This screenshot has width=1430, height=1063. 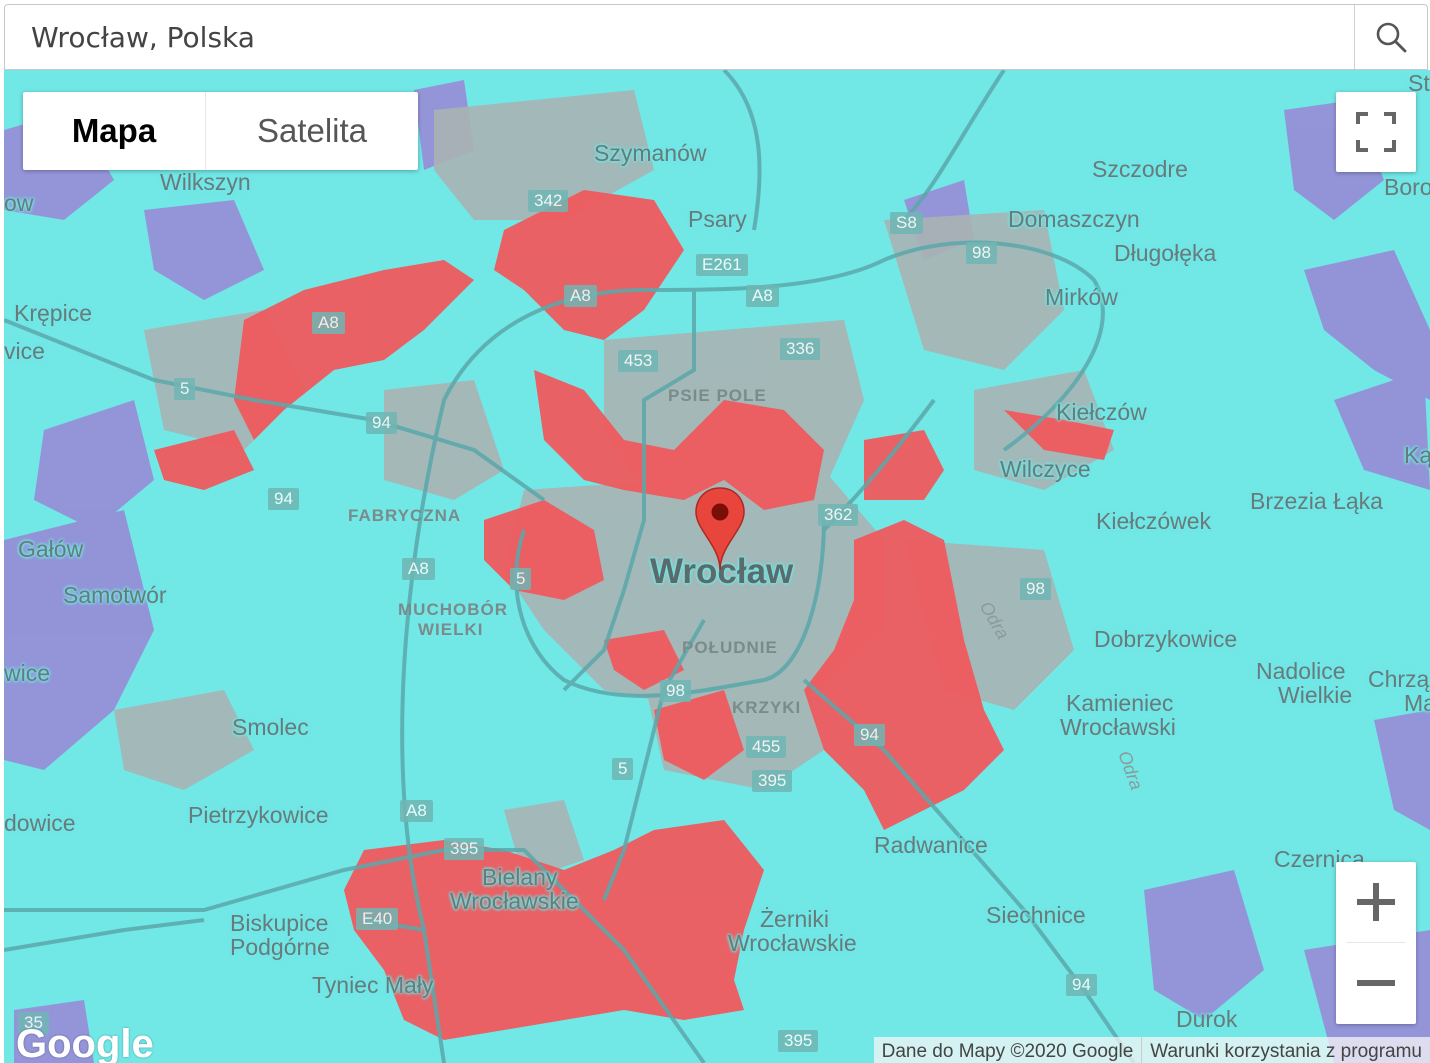 What do you see at coordinates (548, 201) in the screenshot?
I see `road-shield: 342` at bounding box center [548, 201].